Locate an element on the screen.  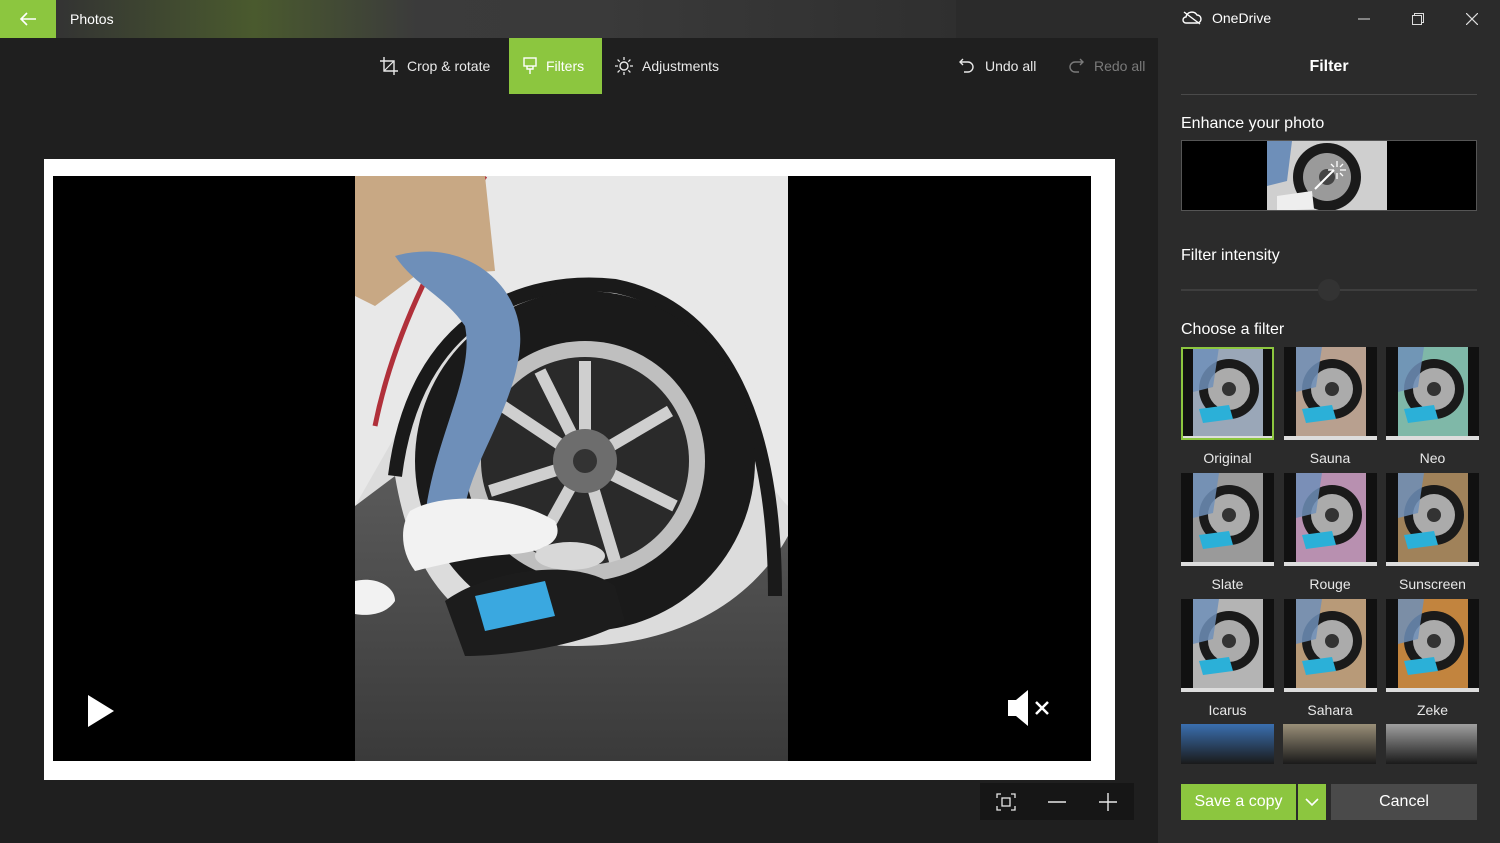
filter-label: Sunscreen is located at coordinates (1432, 584).